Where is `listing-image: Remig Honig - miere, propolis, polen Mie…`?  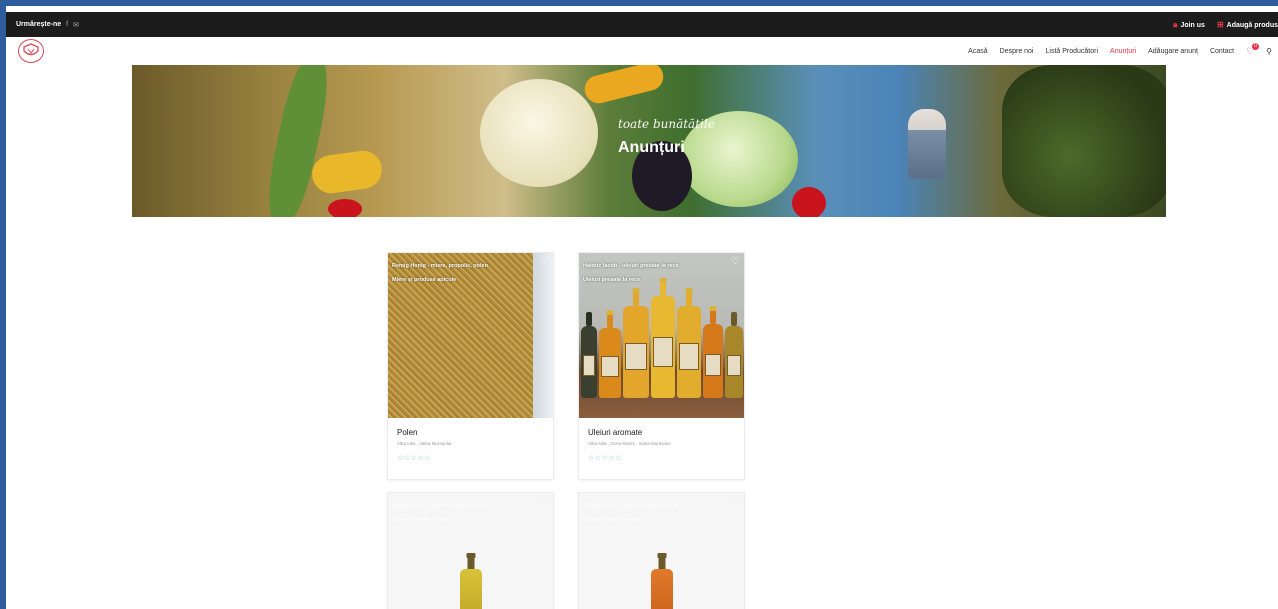
listing-image: Remig Honig - miere, propolis, polen Mie… is located at coordinates (470, 335).